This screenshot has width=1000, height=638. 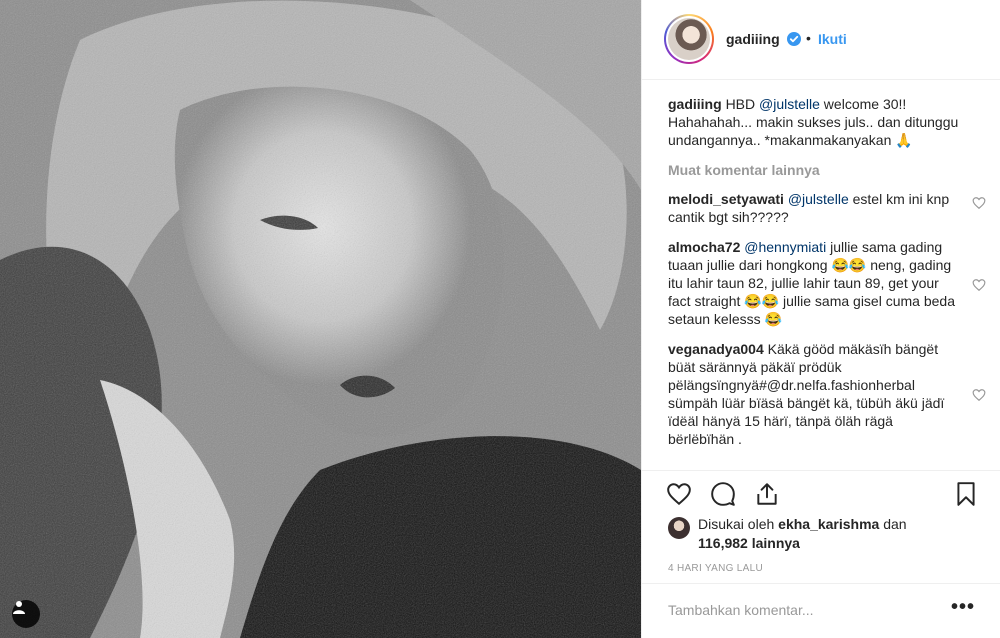 I want to click on profile-avatar, so click(x=689, y=39).